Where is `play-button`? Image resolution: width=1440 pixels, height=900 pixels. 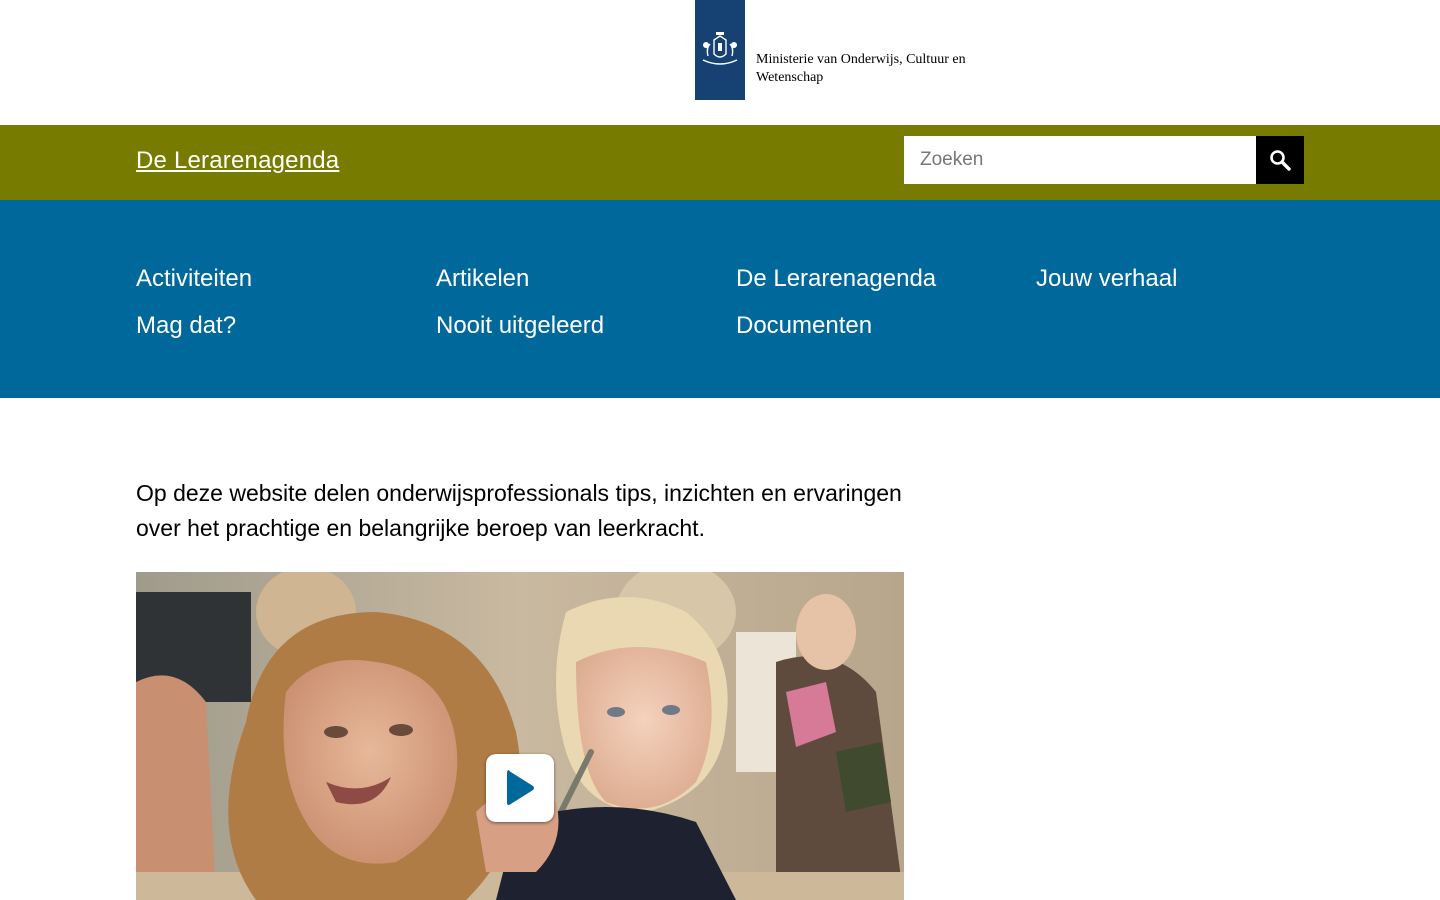
play-button is located at coordinates (520, 788).